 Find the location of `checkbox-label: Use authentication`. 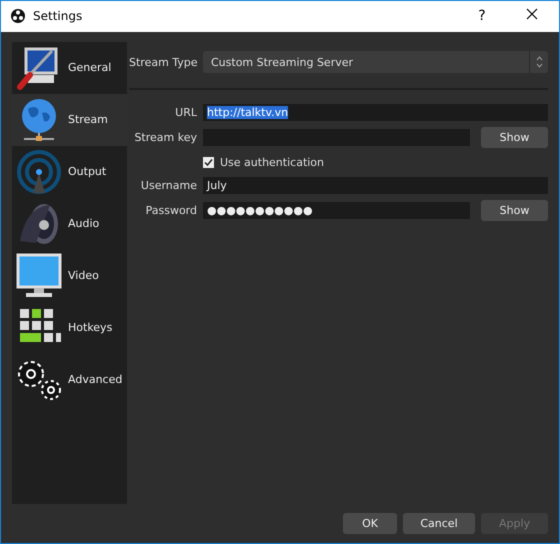

checkbox-label: Use authentication is located at coordinates (272, 162).